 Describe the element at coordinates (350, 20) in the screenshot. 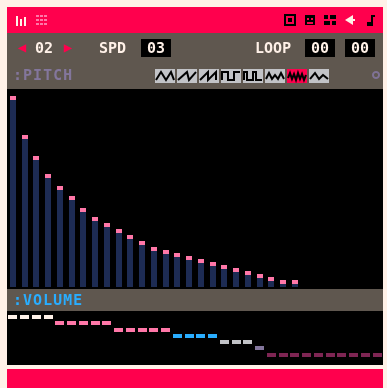

I see `sfx-icon` at that location.